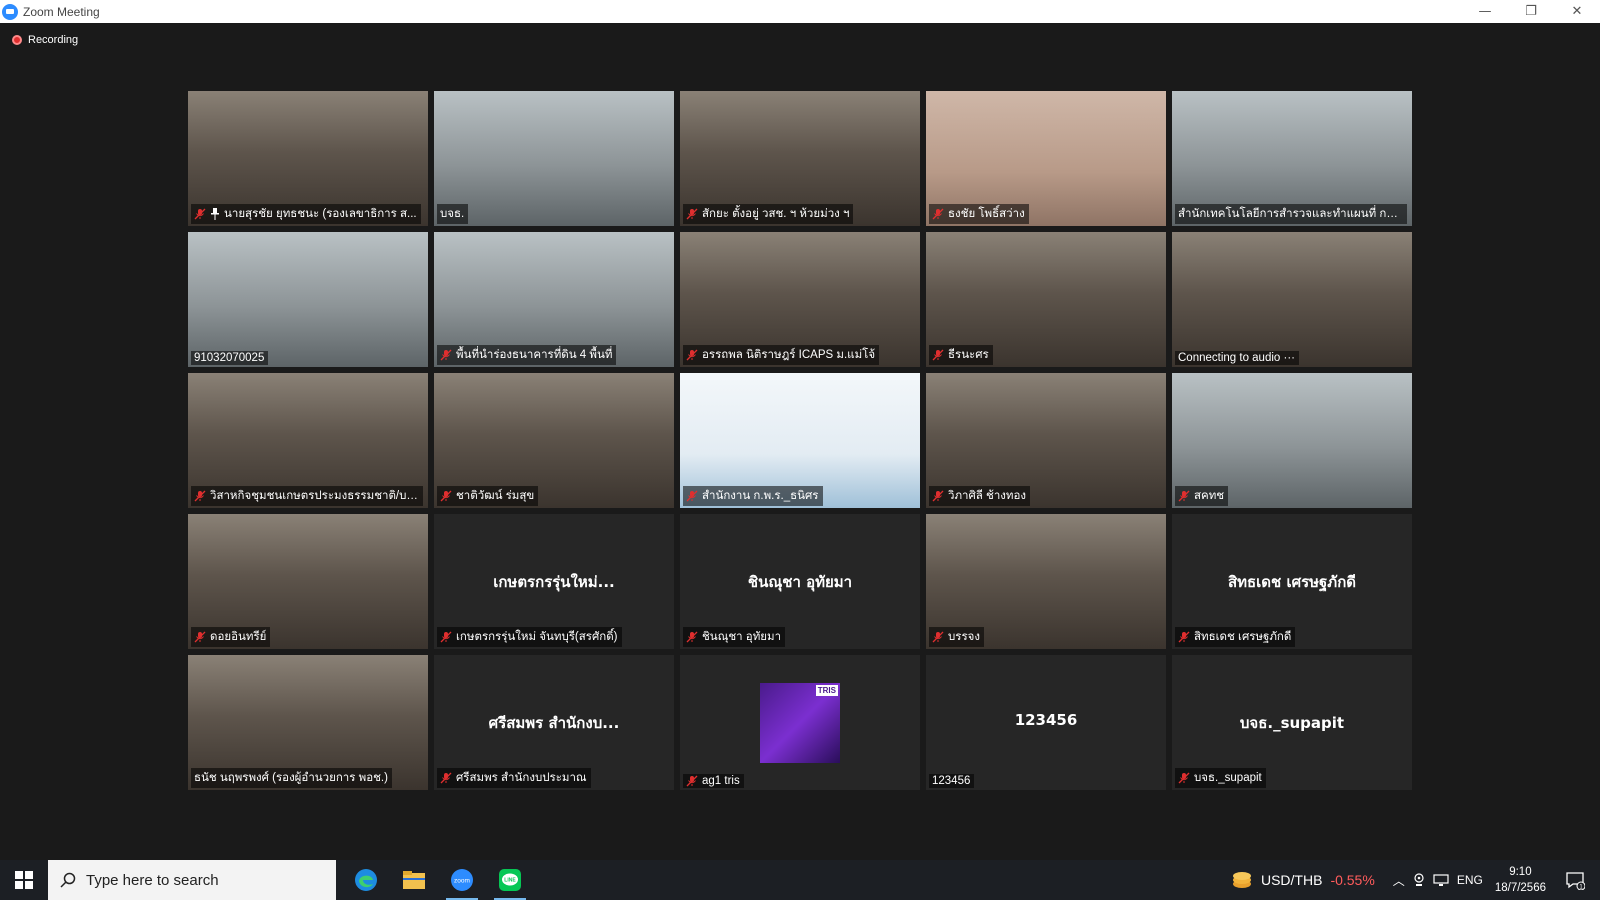  What do you see at coordinates (1520, 880) in the screenshot?
I see `clock: 9:10 18/7/2566` at bounding box center [1520, 880].